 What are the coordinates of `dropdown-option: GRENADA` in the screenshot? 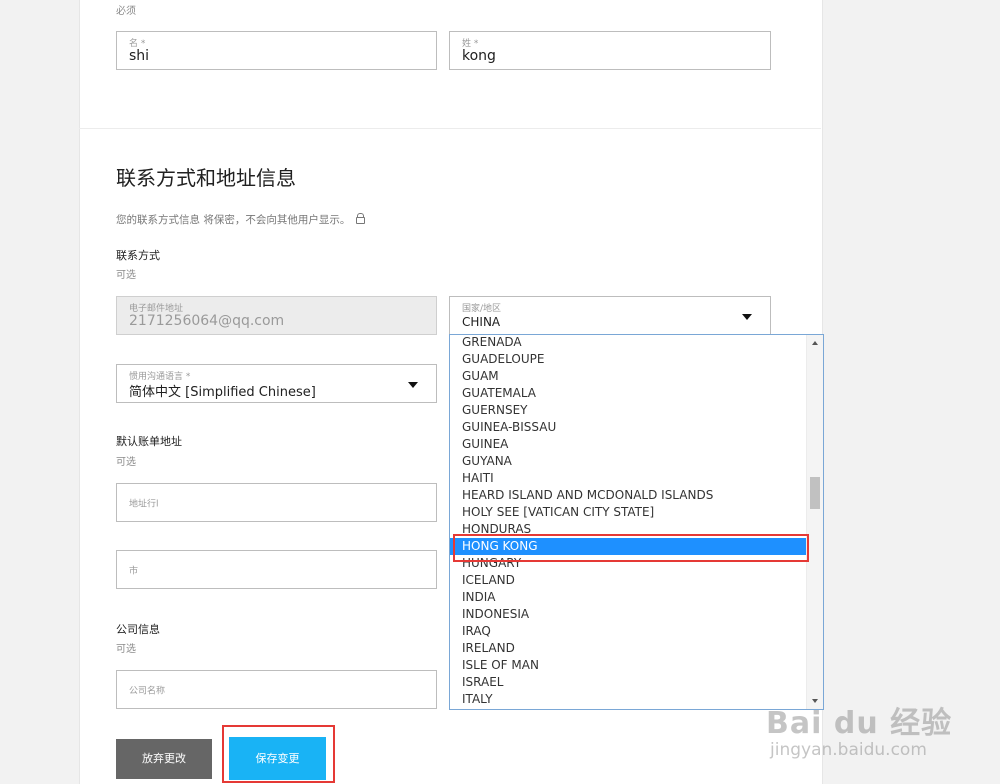 It's located at (629, 343).